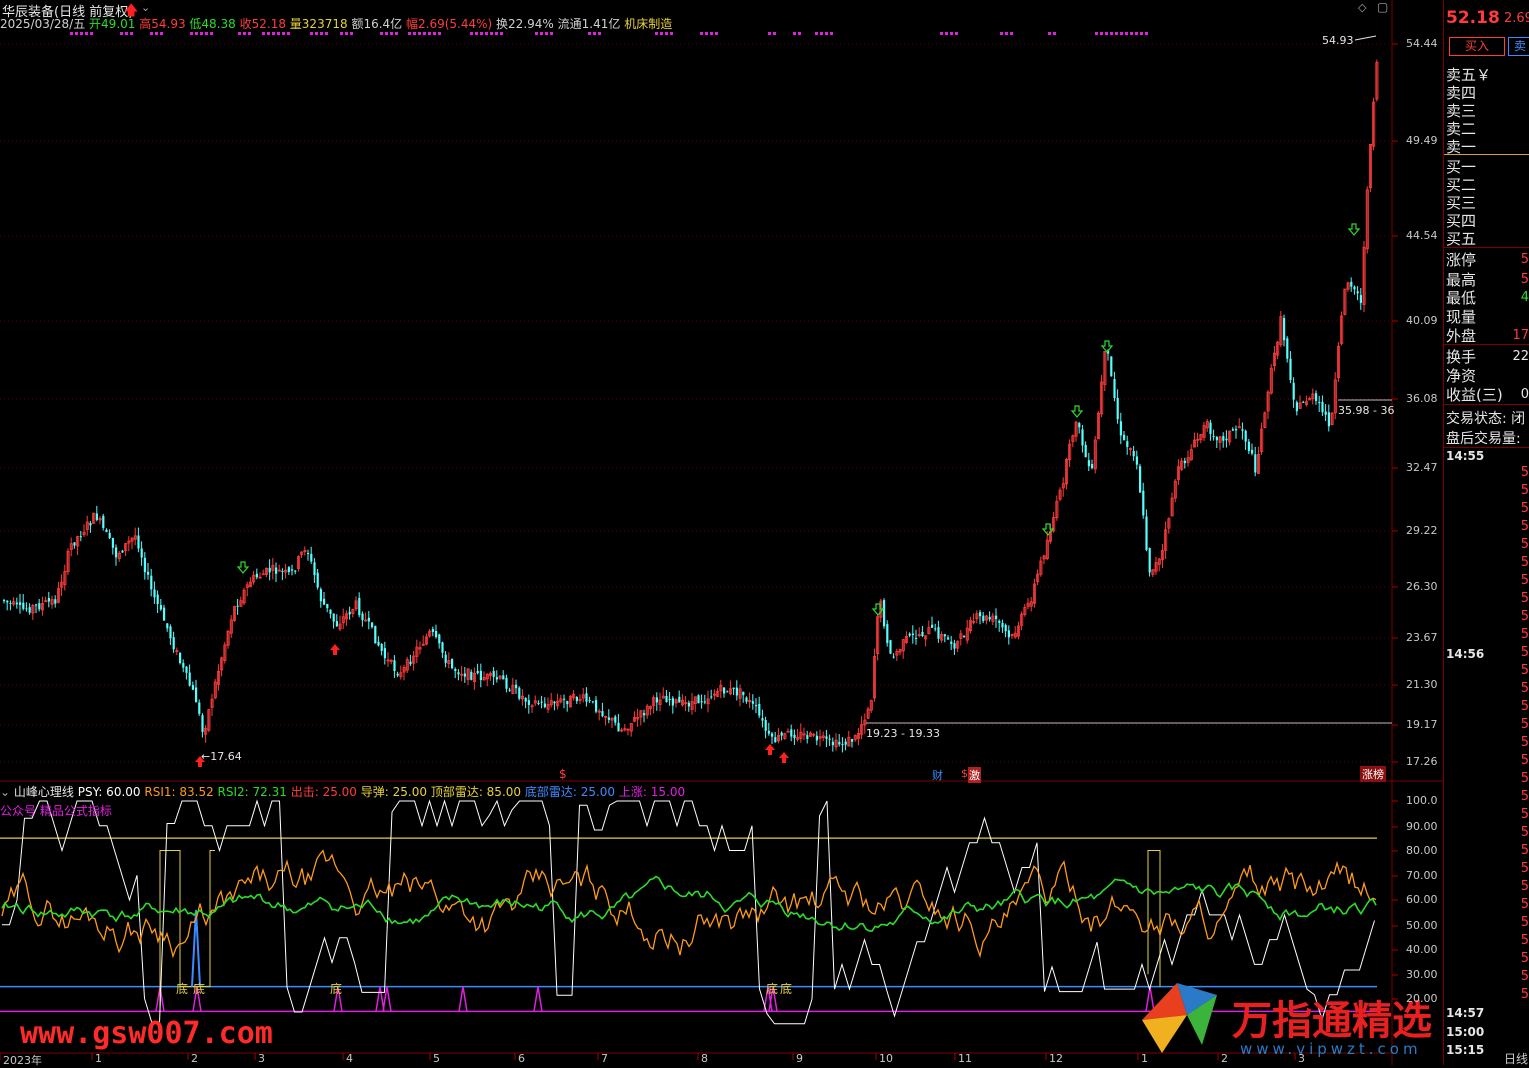 The image size is (1529, 1068). I want to click on indicator-tick-label: 50.00, so click(1422, 925).